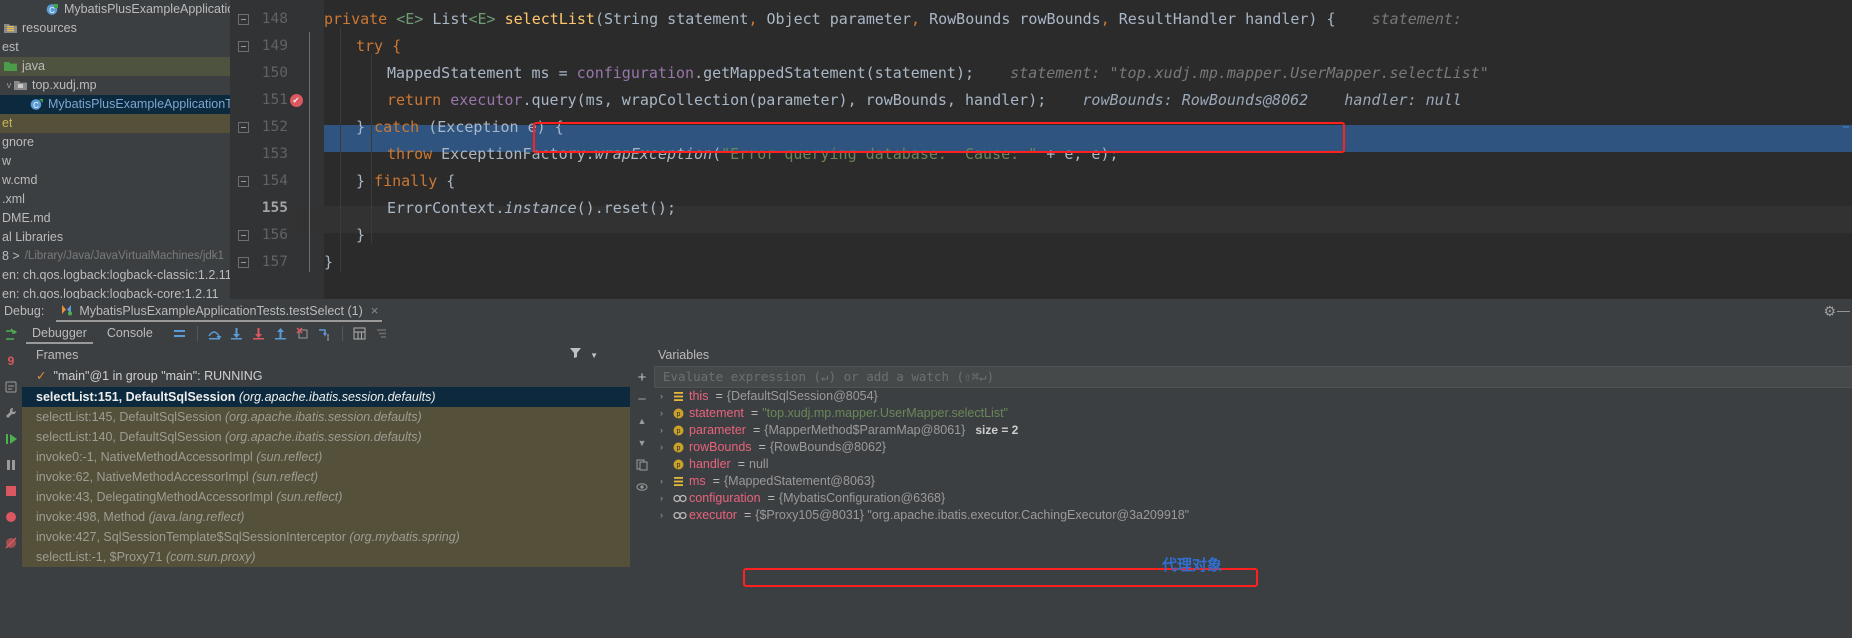  Describe the element at coordinates (681, 464) in the screenshot. I see `parameter-icon: p` at that location.